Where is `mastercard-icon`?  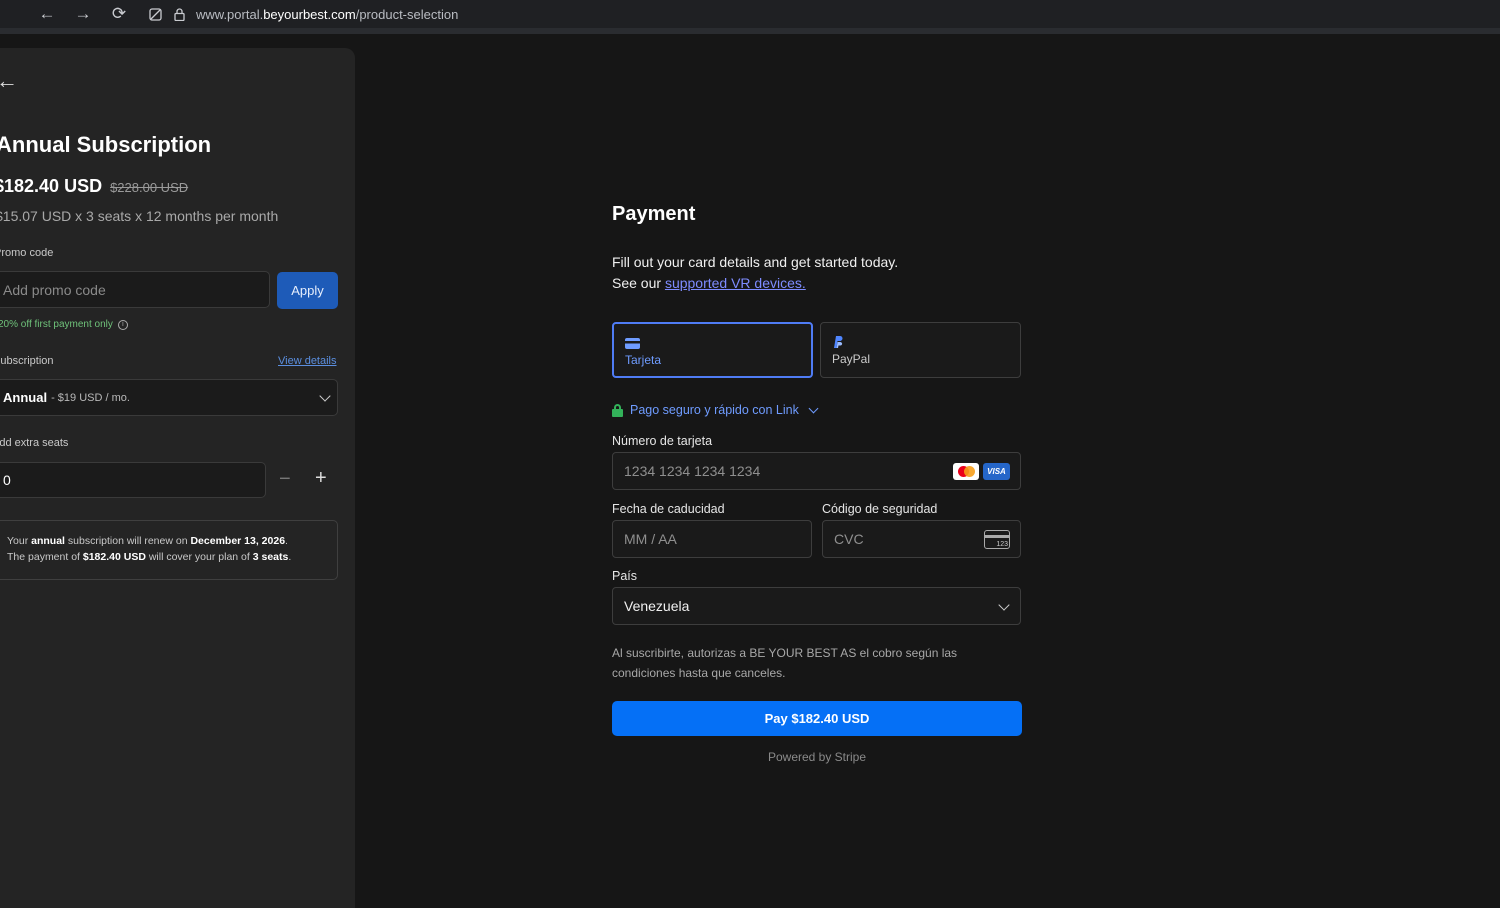 mastercard-icon is located at coordinates (966, 471).